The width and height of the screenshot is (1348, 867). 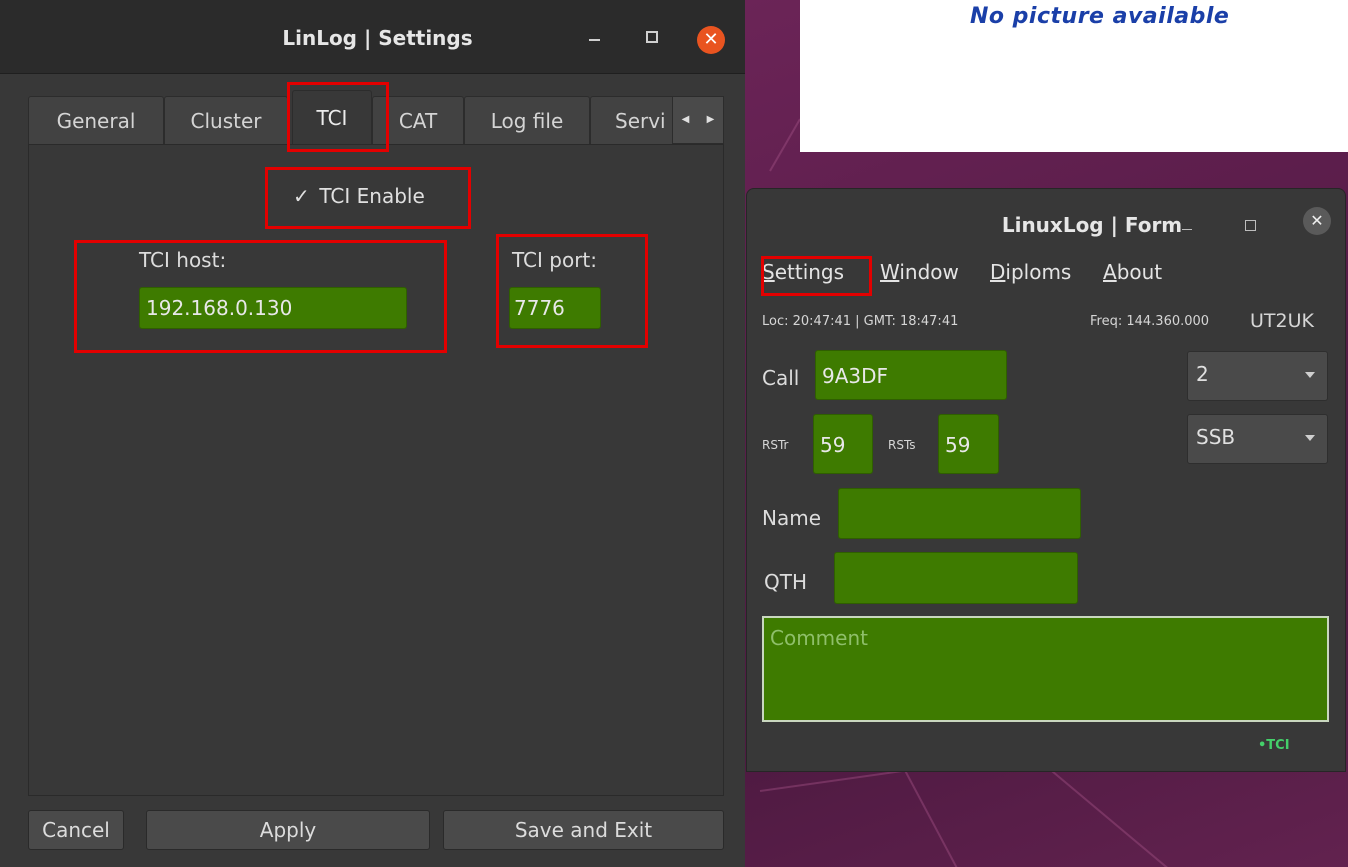 I want to click on save-and-exit-button: Save and Exit, so click(x=583, y=830).